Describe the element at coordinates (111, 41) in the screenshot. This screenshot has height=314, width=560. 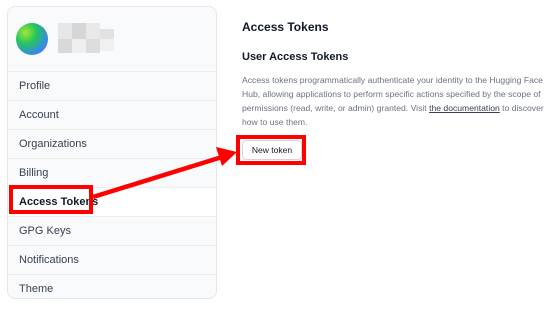
I see `user-header` at that location.